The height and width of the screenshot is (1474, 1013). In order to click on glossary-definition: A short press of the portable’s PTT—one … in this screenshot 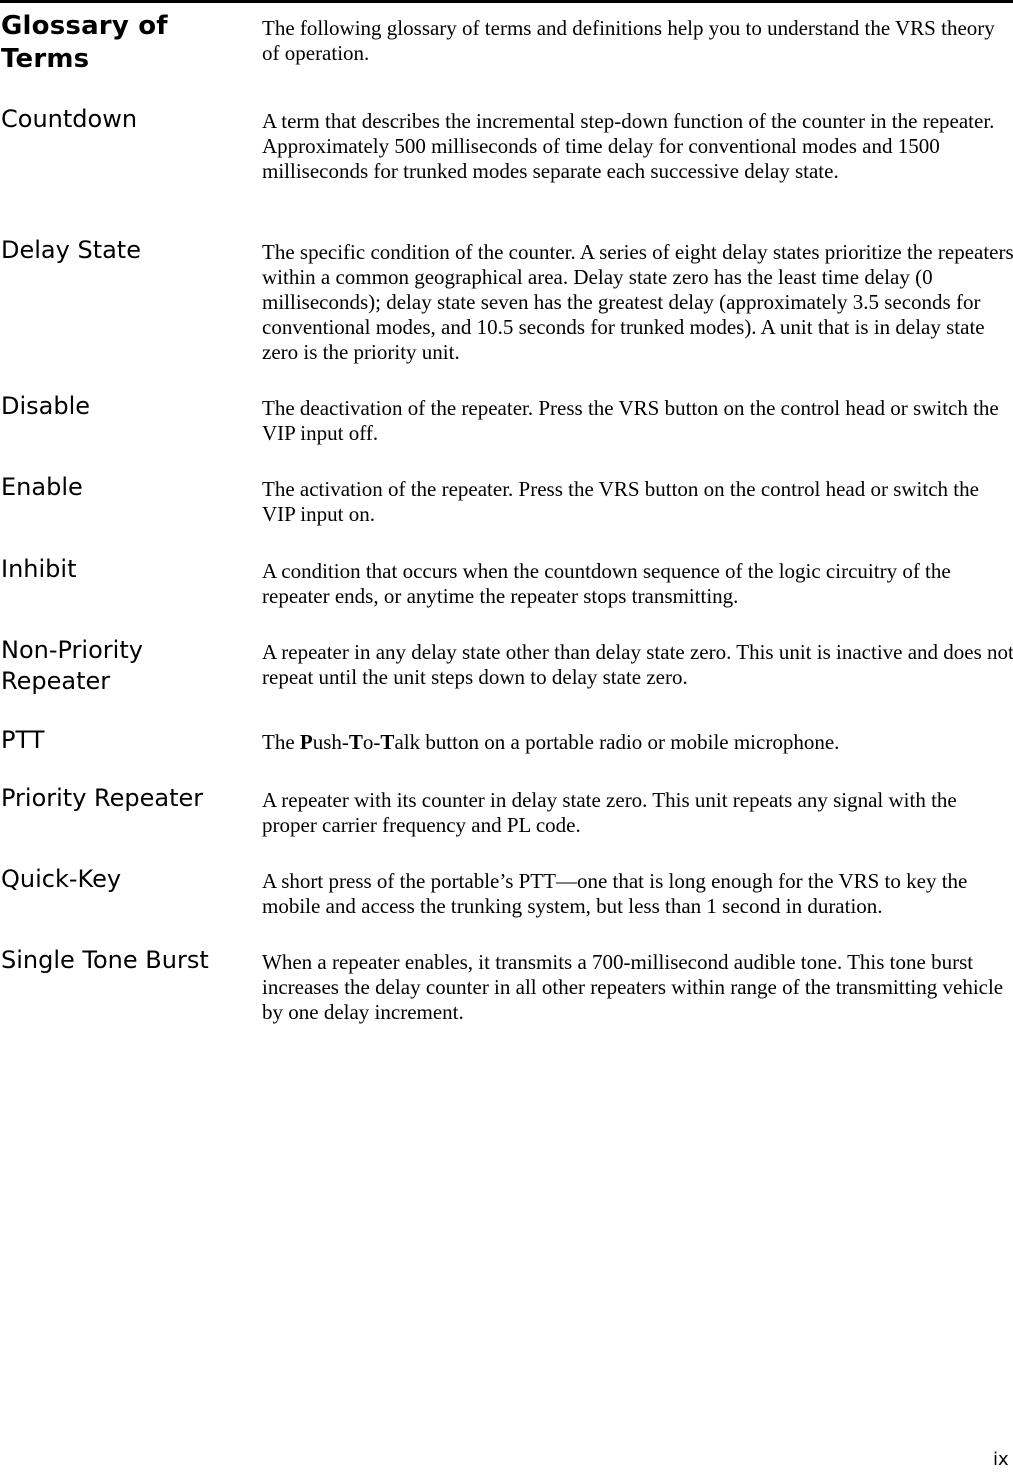, I will do `click(615, 893)`.